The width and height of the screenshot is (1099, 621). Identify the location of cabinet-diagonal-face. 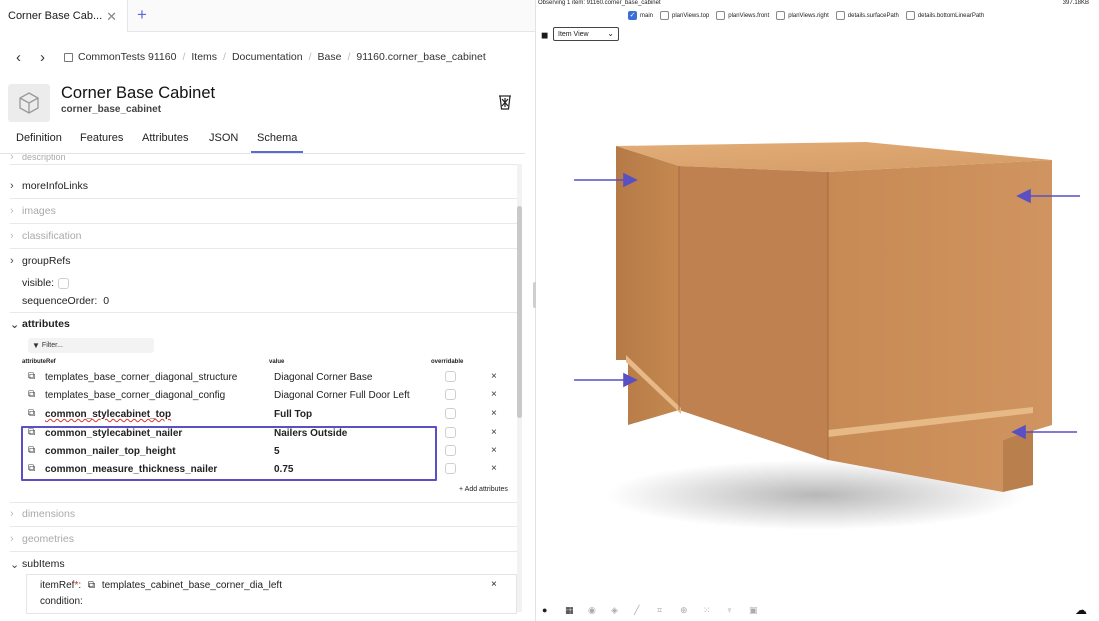
(753, 313).